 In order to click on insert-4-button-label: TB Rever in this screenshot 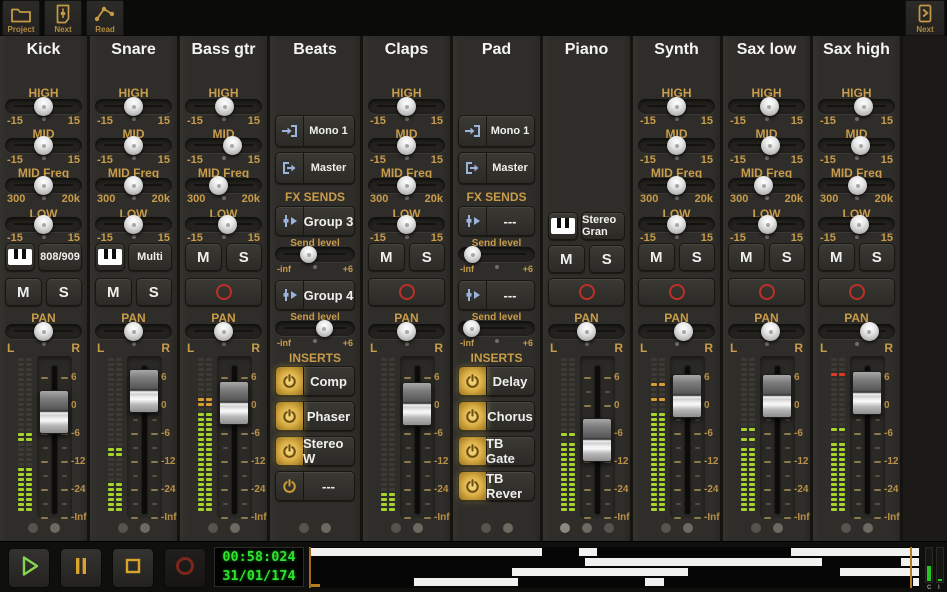, I will do `click(510, 486)`.